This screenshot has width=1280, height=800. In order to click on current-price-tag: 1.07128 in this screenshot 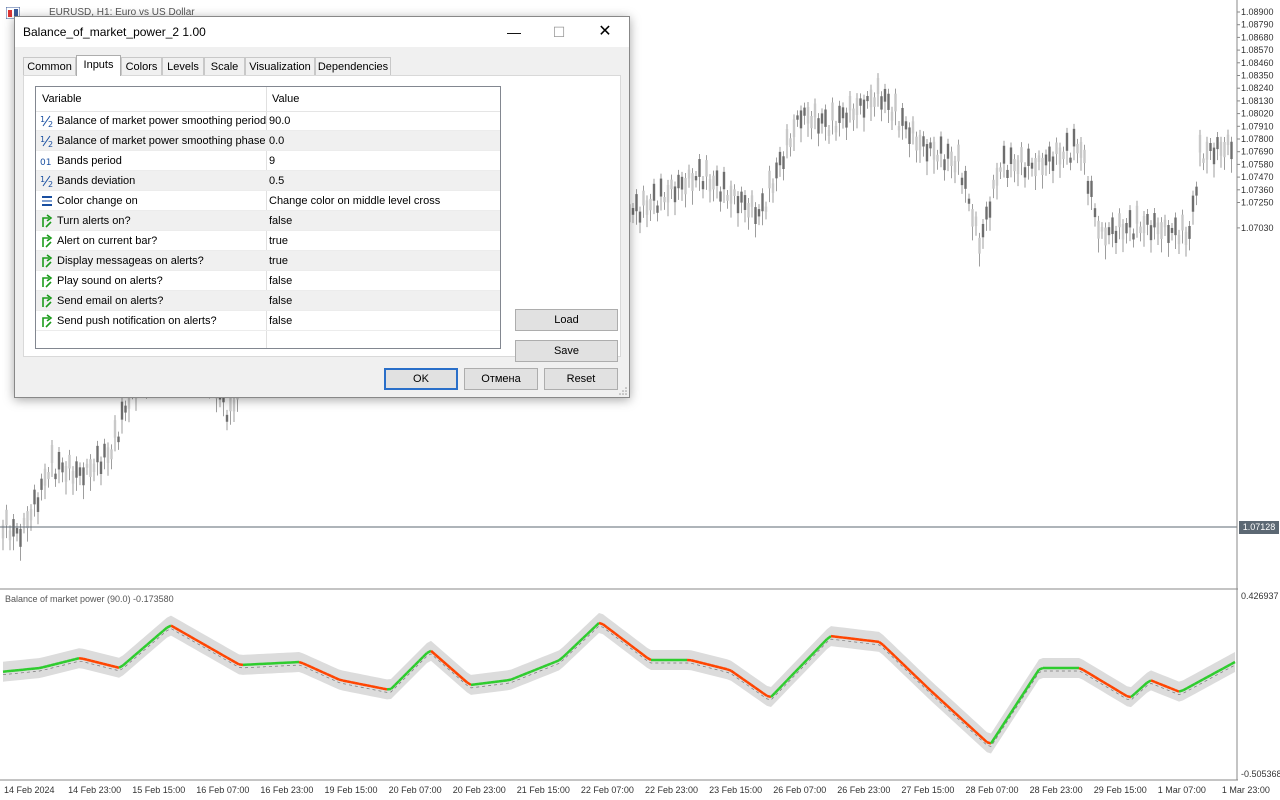, I will do `click(1259, 527)`.